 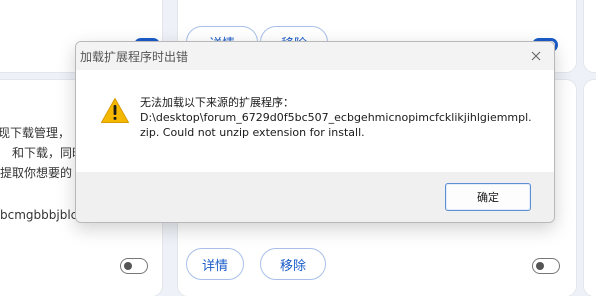 What do you see at coordinates (488, 197) in the screenshot?
I see `ok-button: 确定` at bounding box center [488, 197].